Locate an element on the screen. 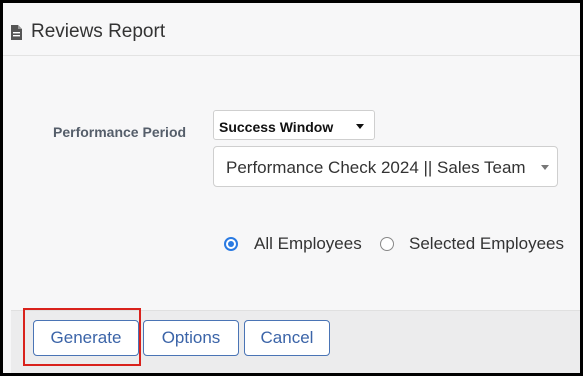  performance-period-label: Performance Period is located at coordinates (120, 132).